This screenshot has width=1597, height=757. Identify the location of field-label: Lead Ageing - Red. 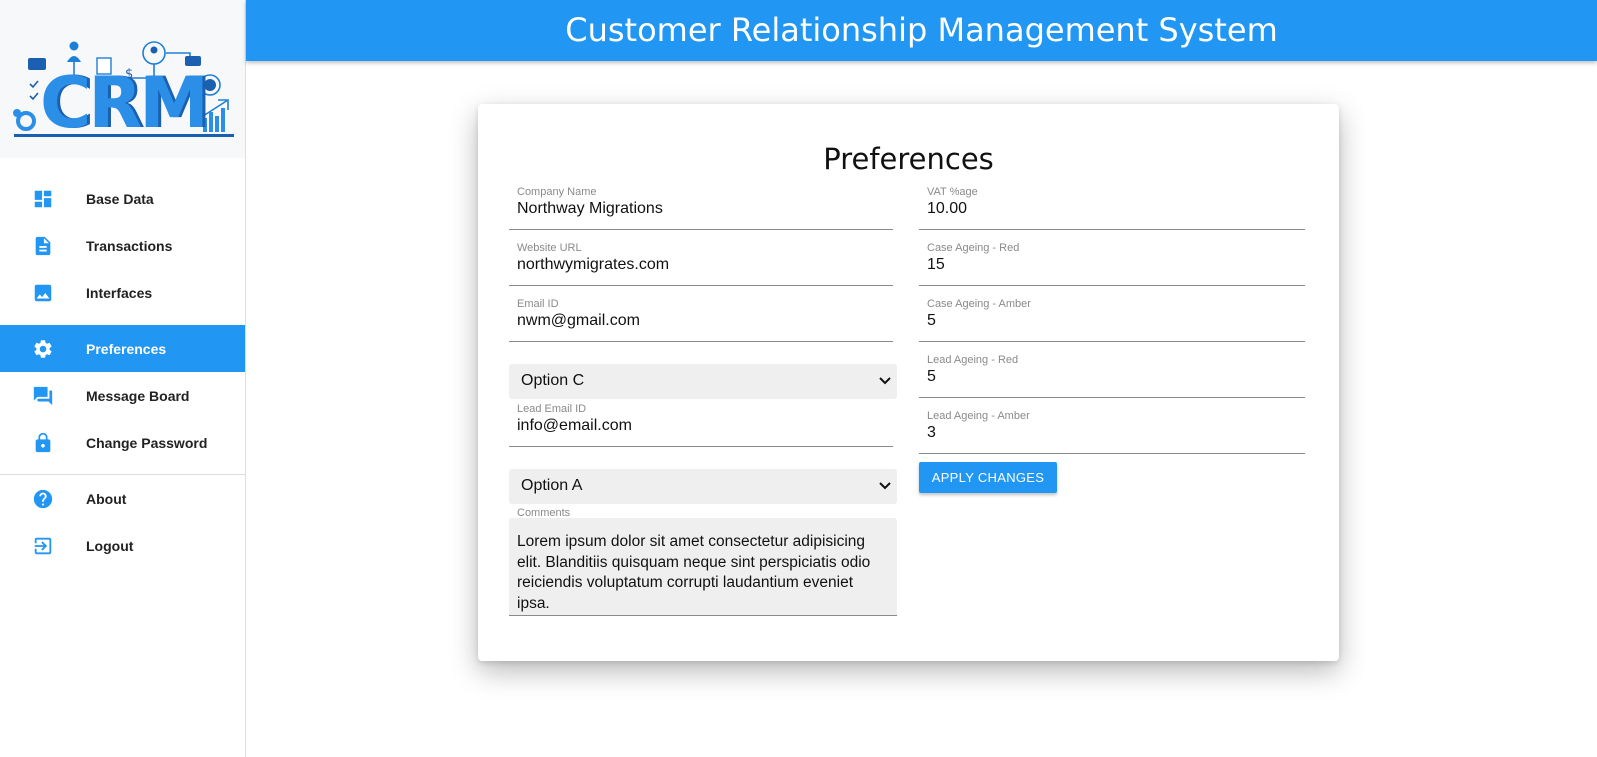
(973, 360).